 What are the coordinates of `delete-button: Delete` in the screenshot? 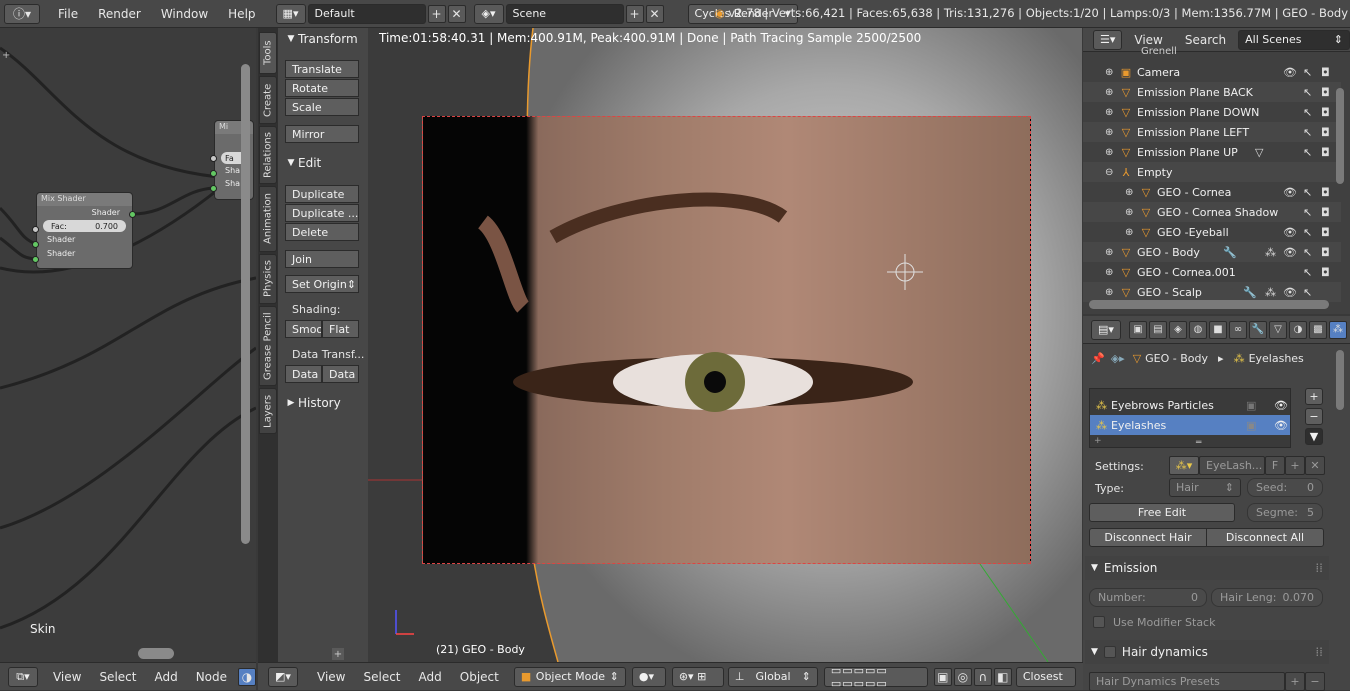 It's located at (322, 232).